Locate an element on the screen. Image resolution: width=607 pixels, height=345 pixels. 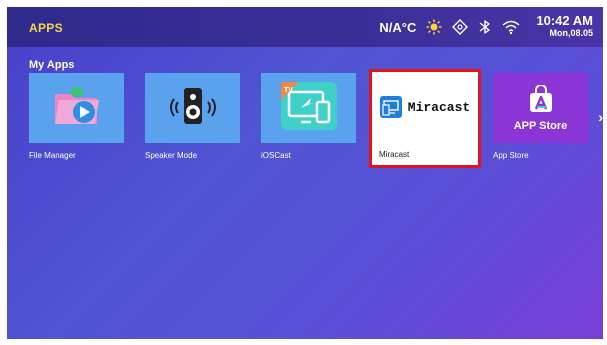
miracast-tile-text: Miracast is located at coordinates (439, 107).